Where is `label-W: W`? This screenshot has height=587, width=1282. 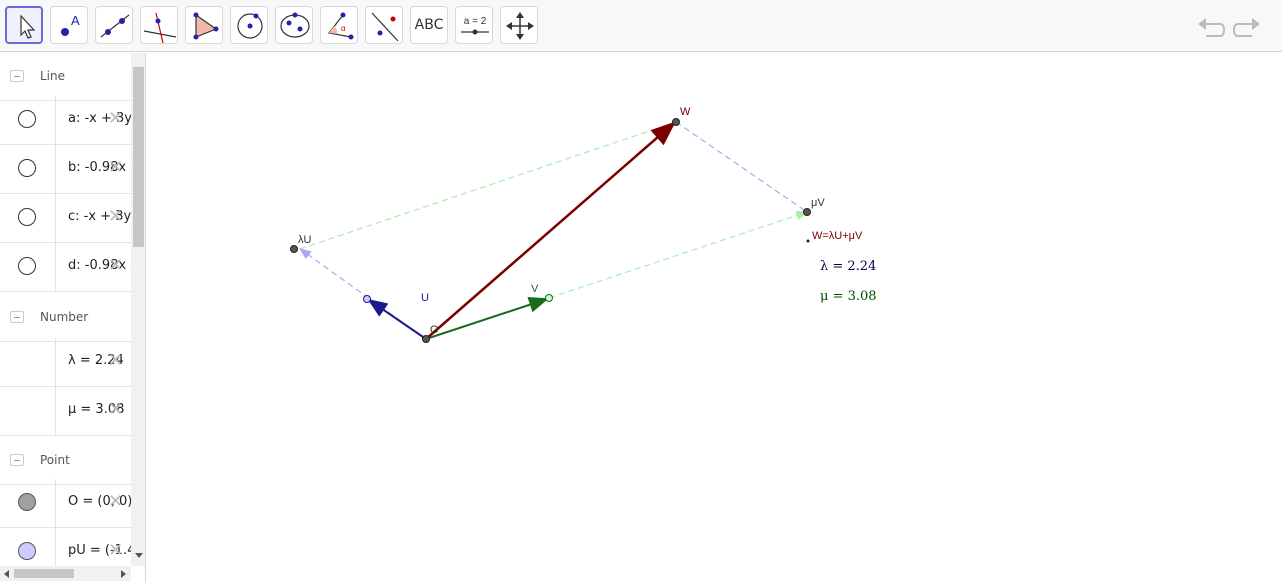
label-W: W is located at coordinates (685, 112).